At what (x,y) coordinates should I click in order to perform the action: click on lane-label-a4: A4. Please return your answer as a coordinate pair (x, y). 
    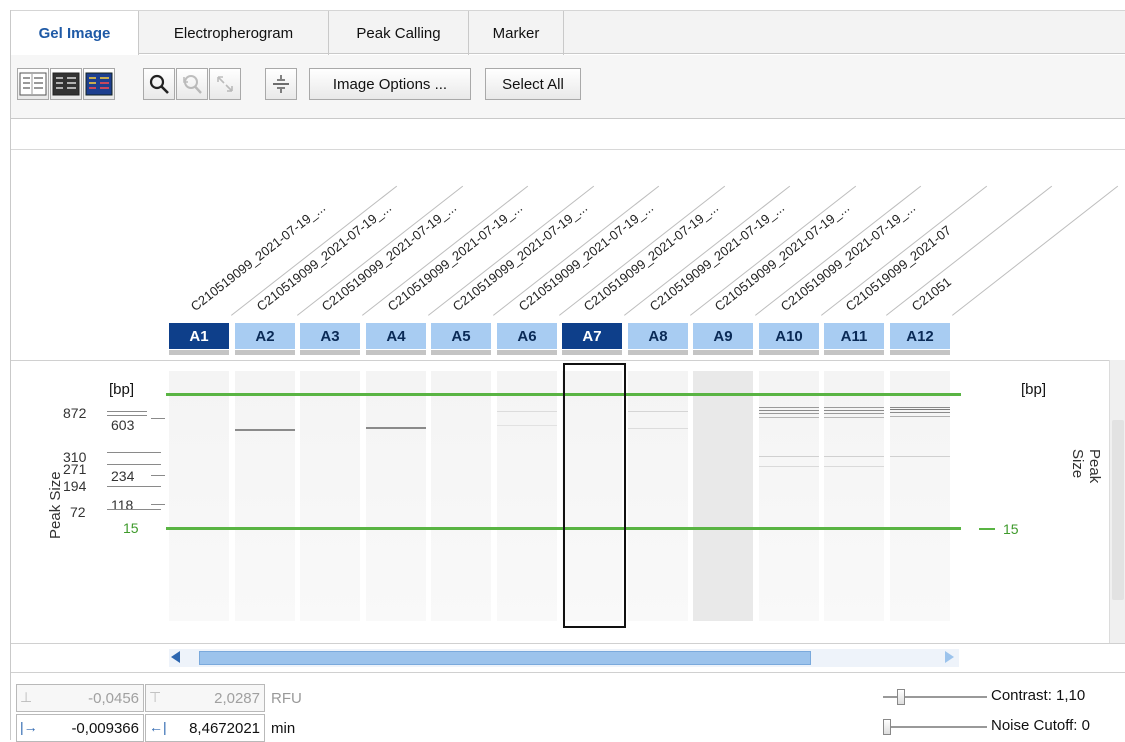
    Looking at the image, I should click on (396, 336).